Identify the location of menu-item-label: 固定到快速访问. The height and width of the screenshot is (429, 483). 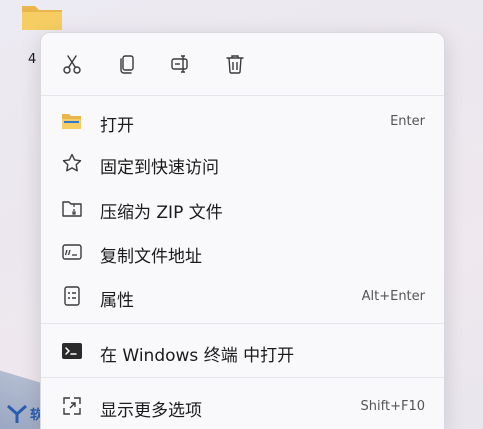
(159, 168).